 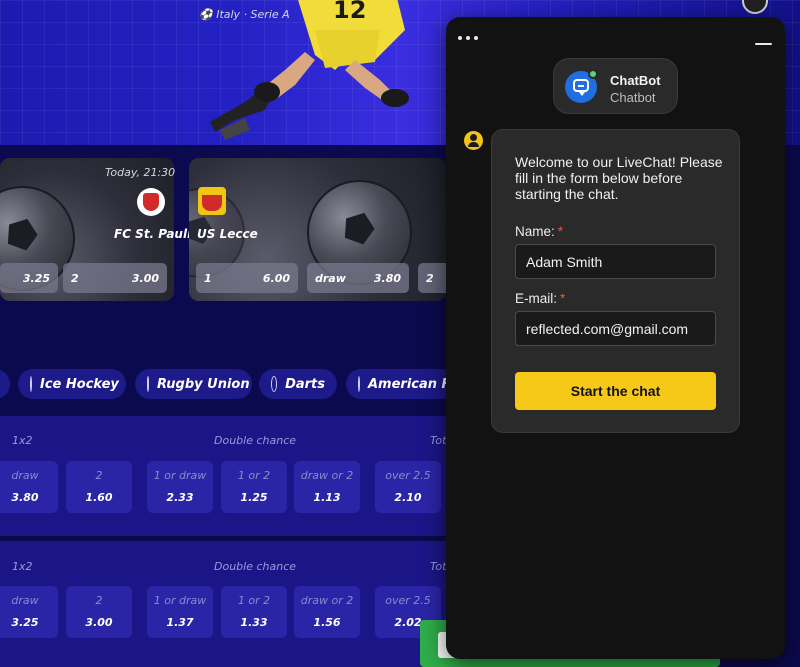 I want to click on odd-button: 1 or draw 2.33, so click(x=180, y=487).